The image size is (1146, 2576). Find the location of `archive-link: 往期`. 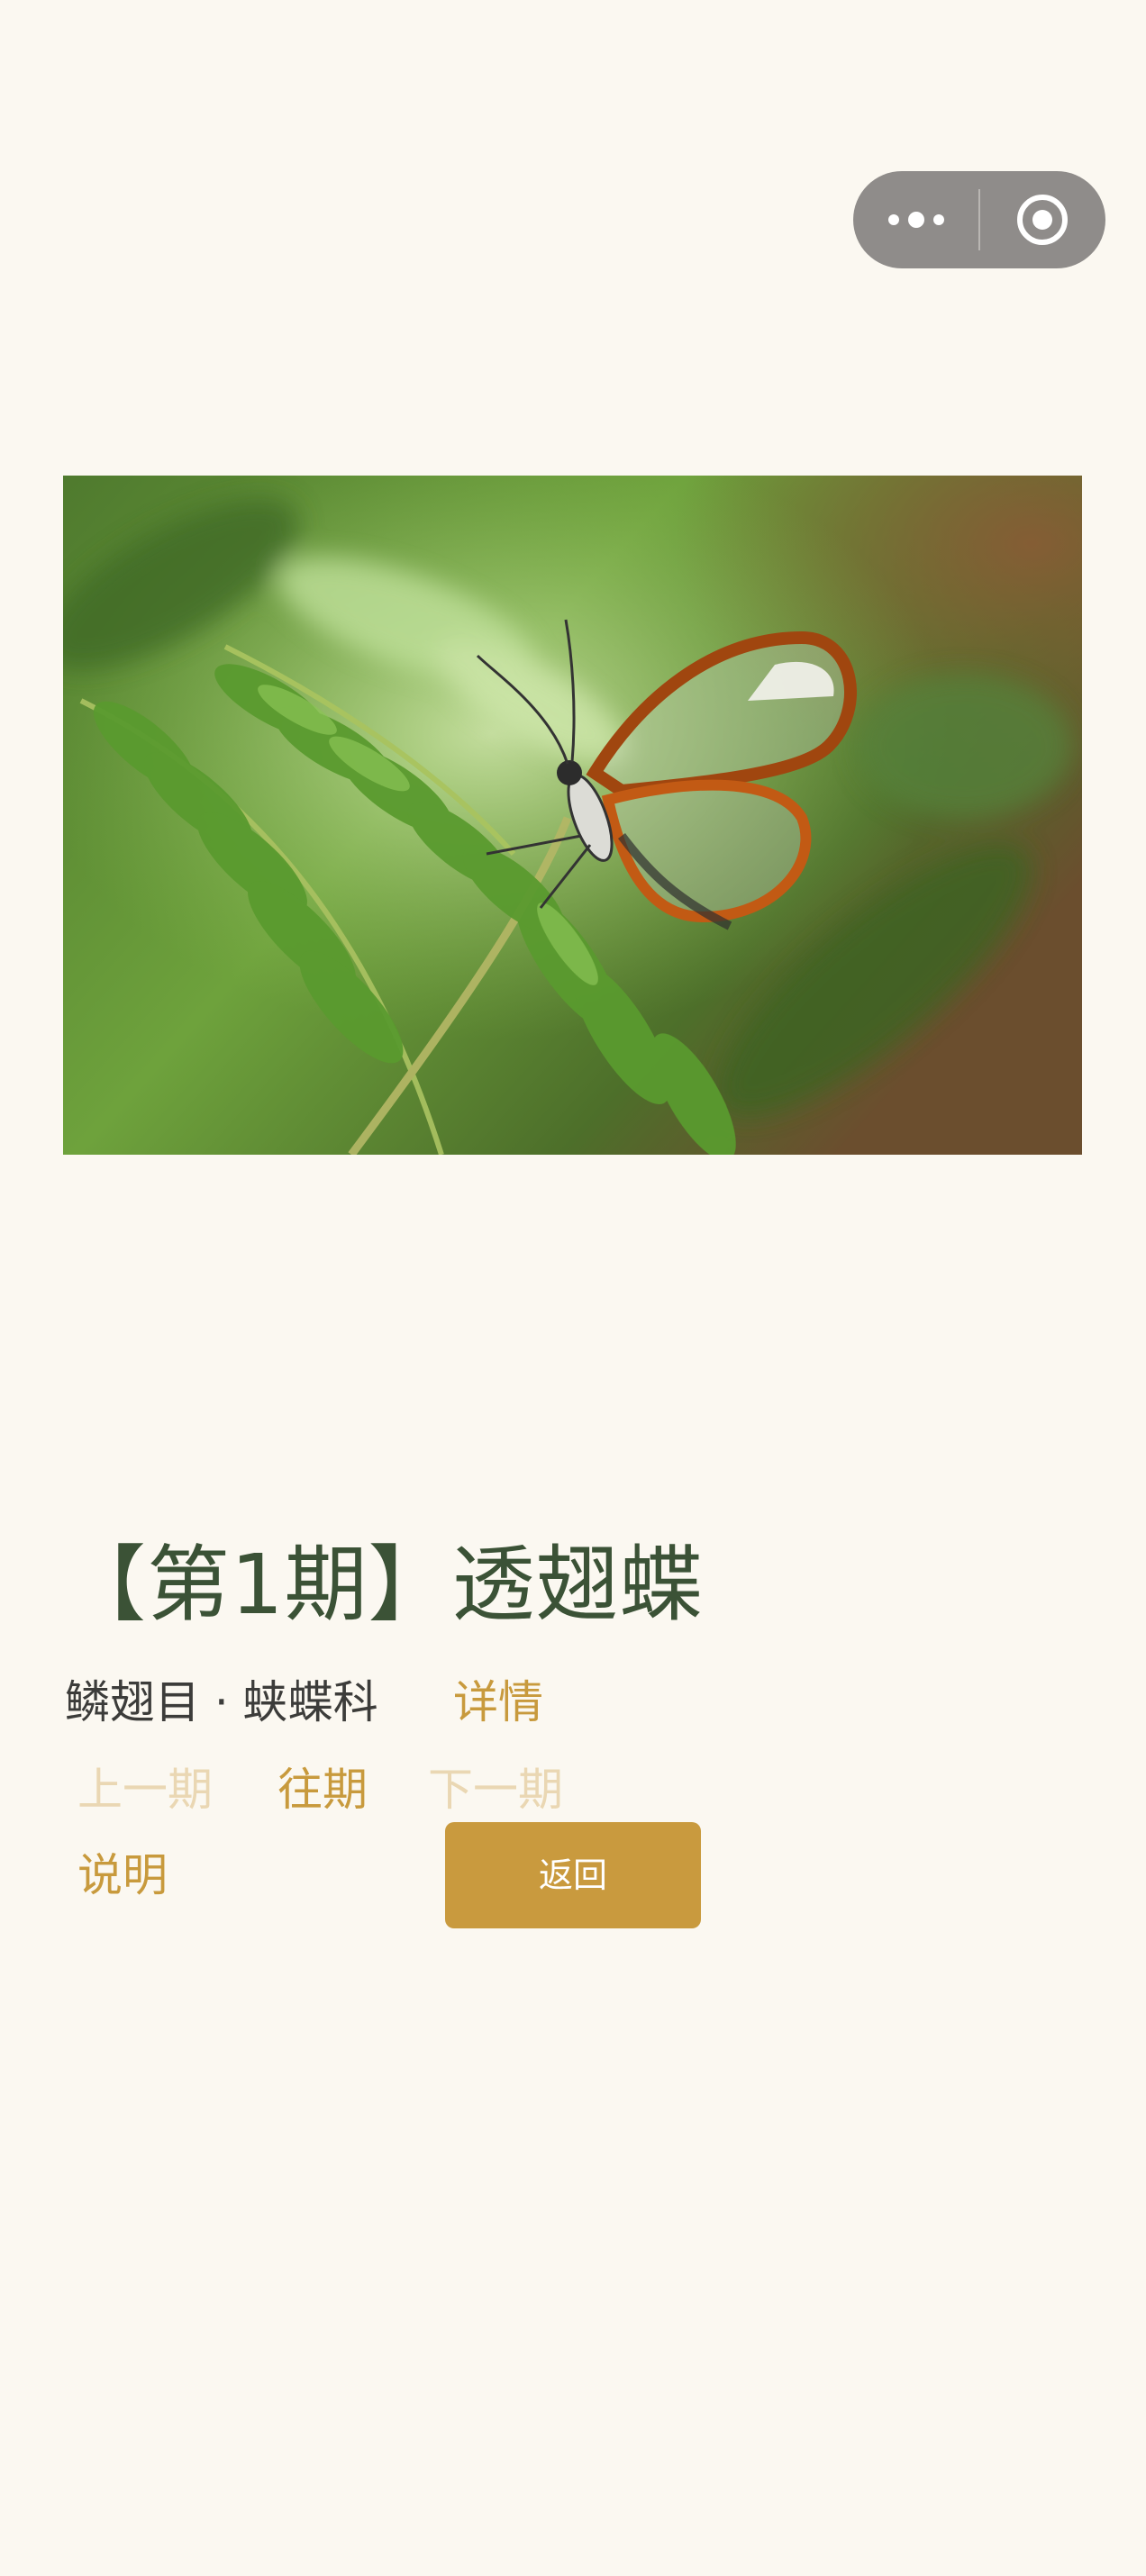

archive-link: 往期 is located at coordinates (322, 1789).